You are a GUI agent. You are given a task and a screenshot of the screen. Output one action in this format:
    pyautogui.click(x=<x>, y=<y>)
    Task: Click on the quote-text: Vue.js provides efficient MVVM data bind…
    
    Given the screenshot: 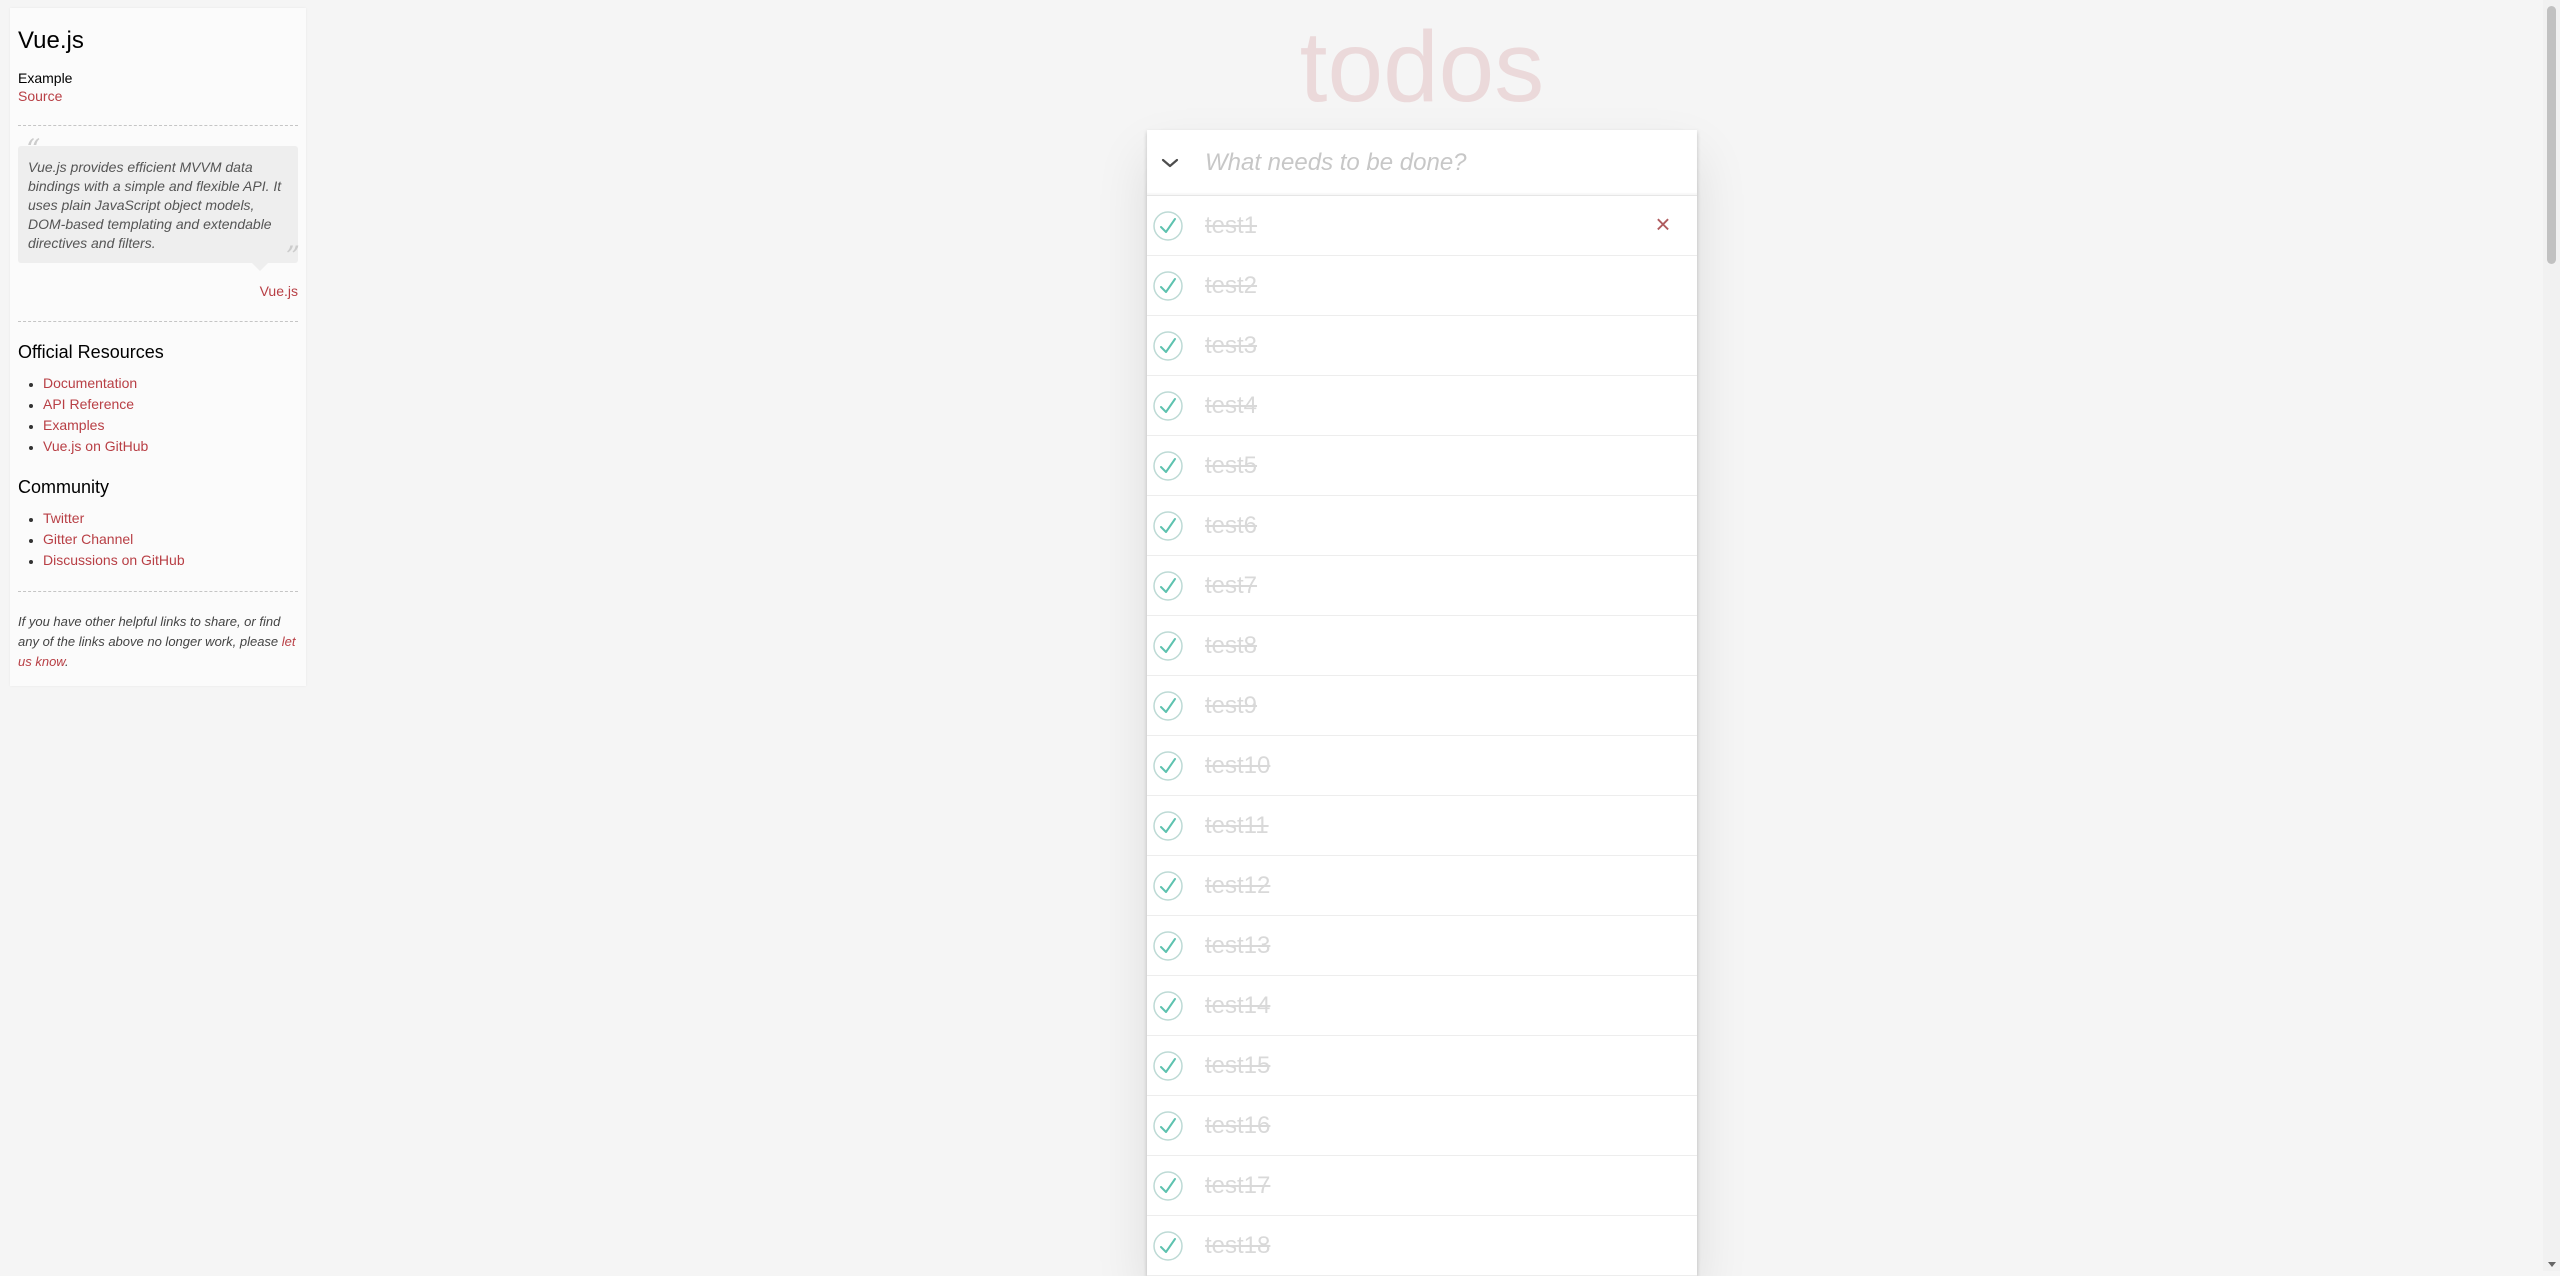 What is the action you would take?
    pyautogui.click(x=155, y=205)
    